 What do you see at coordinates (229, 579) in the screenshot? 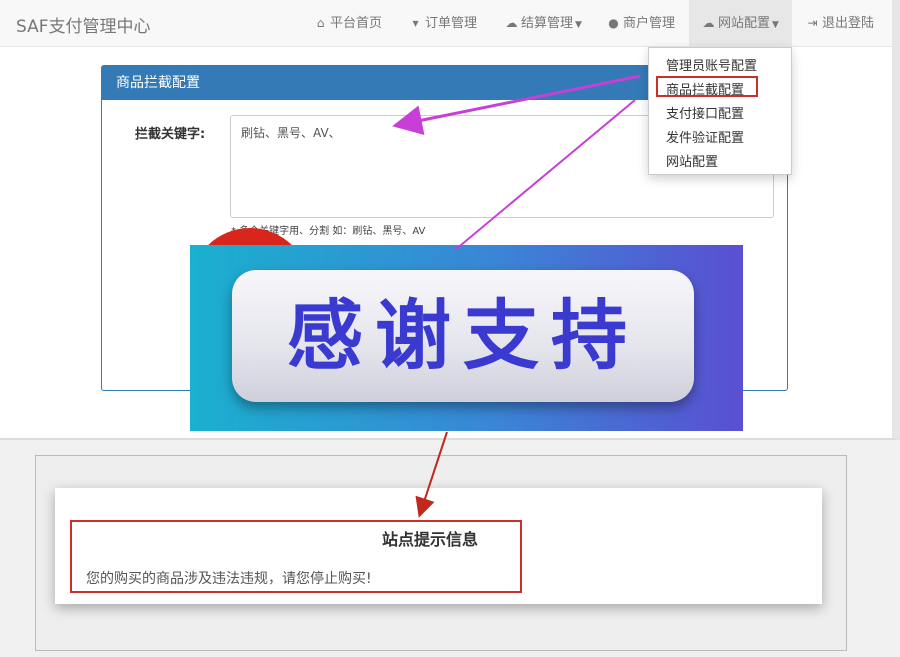
I see `notice-message: 您的购买的商品涉及违法违规，请您停止购买!` at bounding box center [229, 579].